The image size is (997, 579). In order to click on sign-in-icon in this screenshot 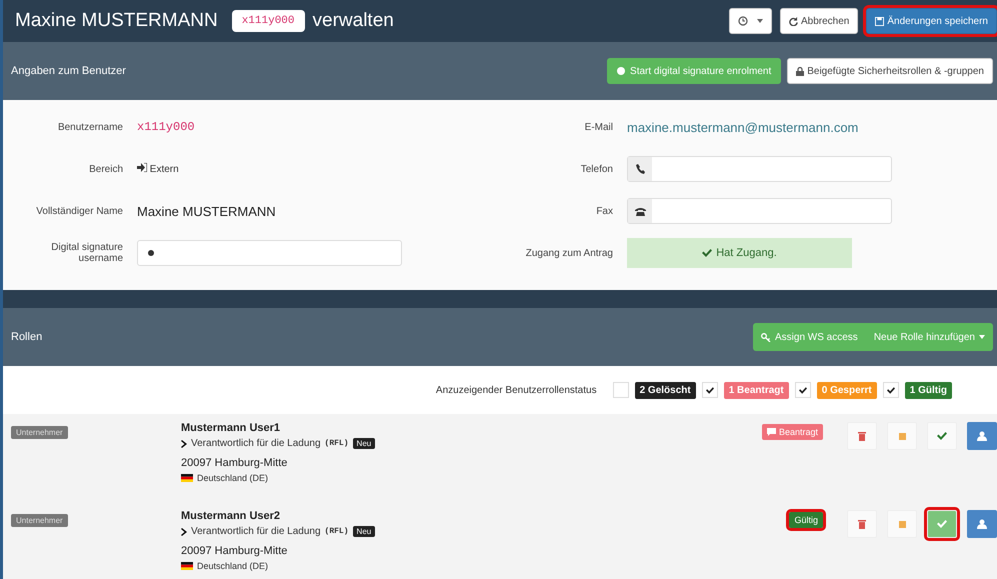, I will do `click(142, 167)`.